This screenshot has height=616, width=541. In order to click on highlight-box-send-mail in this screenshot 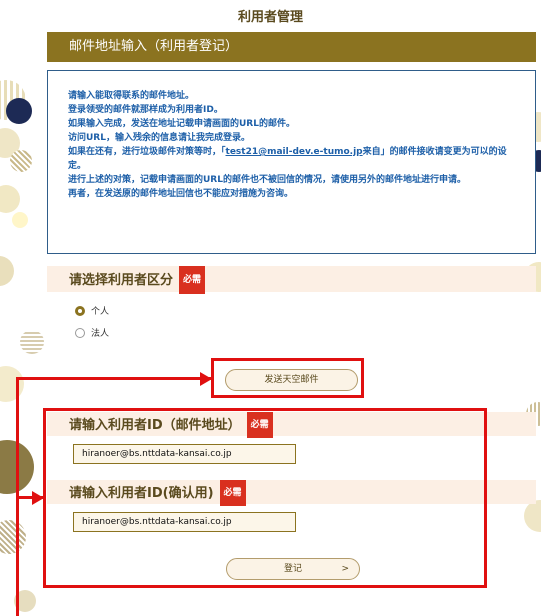, I will do `click(287, 378)`.